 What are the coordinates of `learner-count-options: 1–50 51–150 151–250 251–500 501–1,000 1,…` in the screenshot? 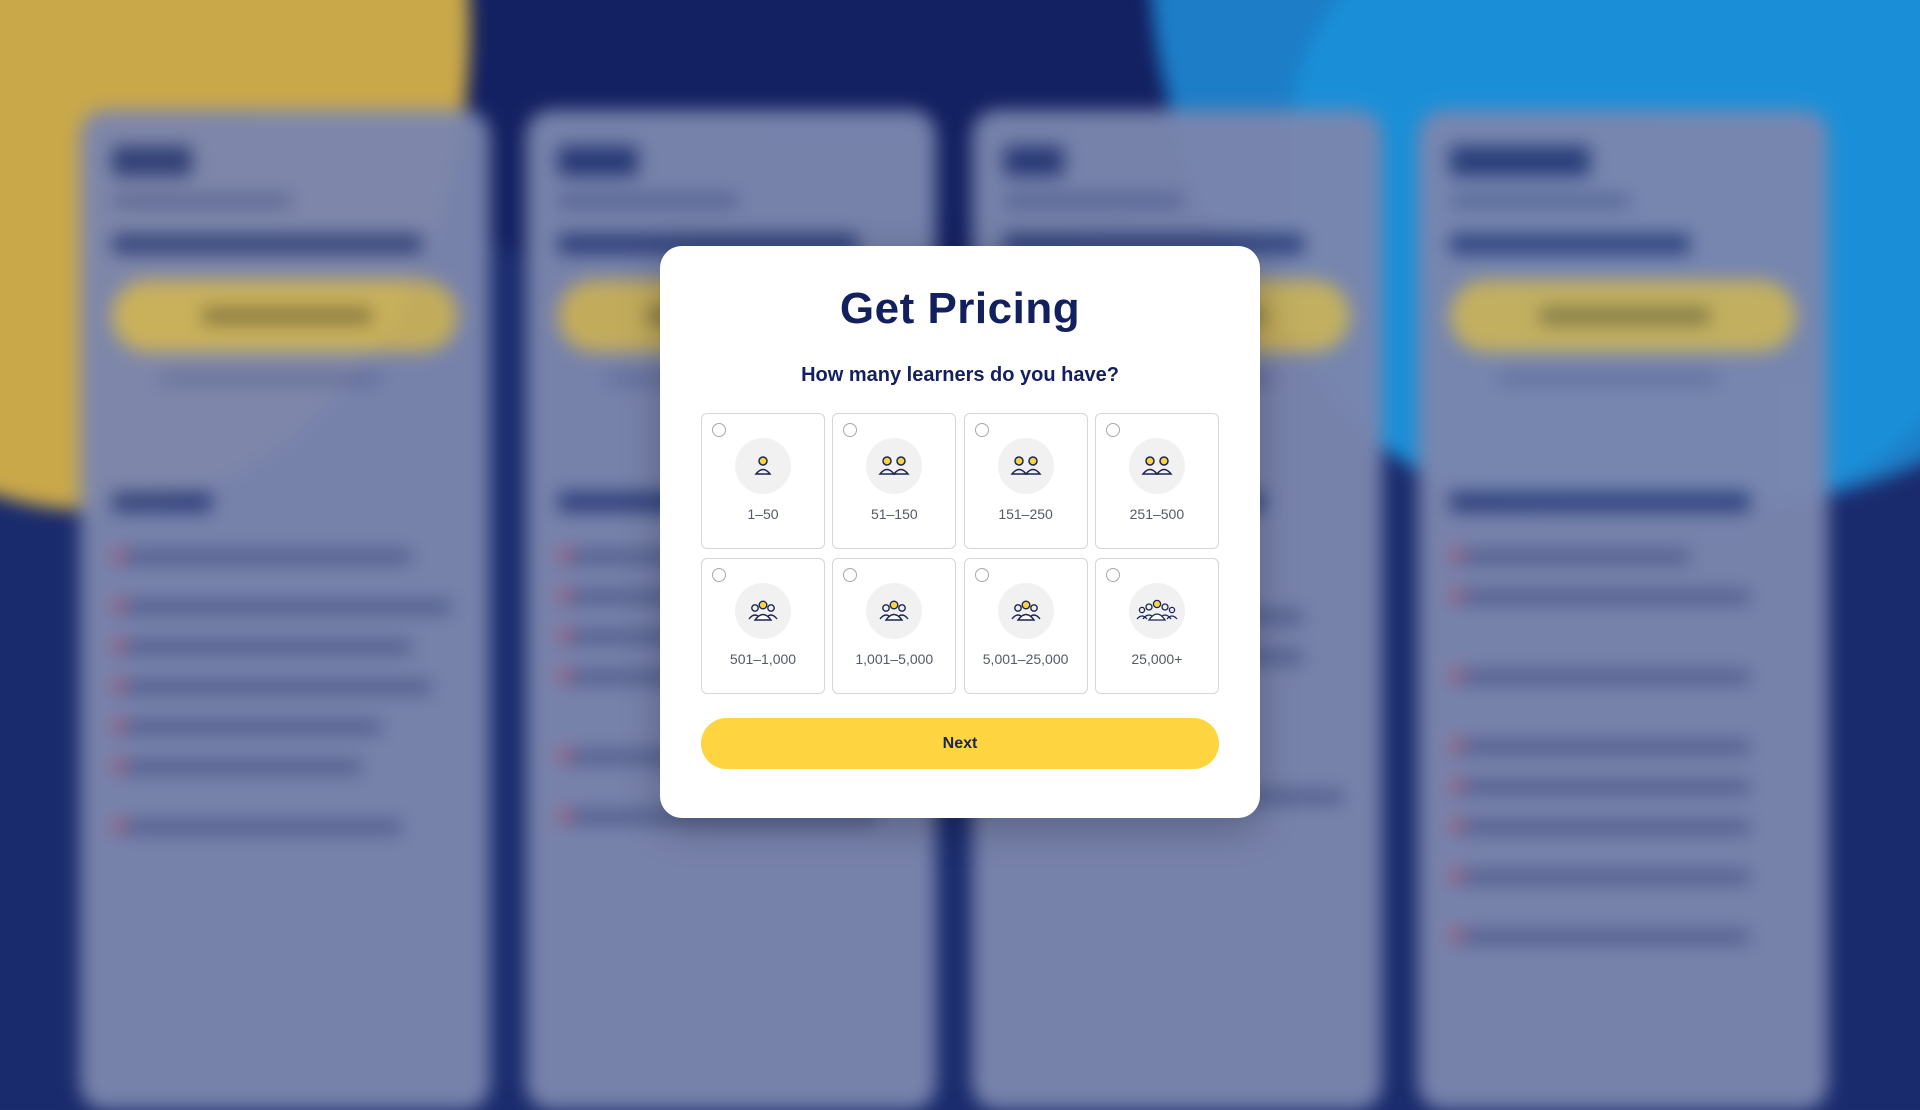 It's located at (960, 553).